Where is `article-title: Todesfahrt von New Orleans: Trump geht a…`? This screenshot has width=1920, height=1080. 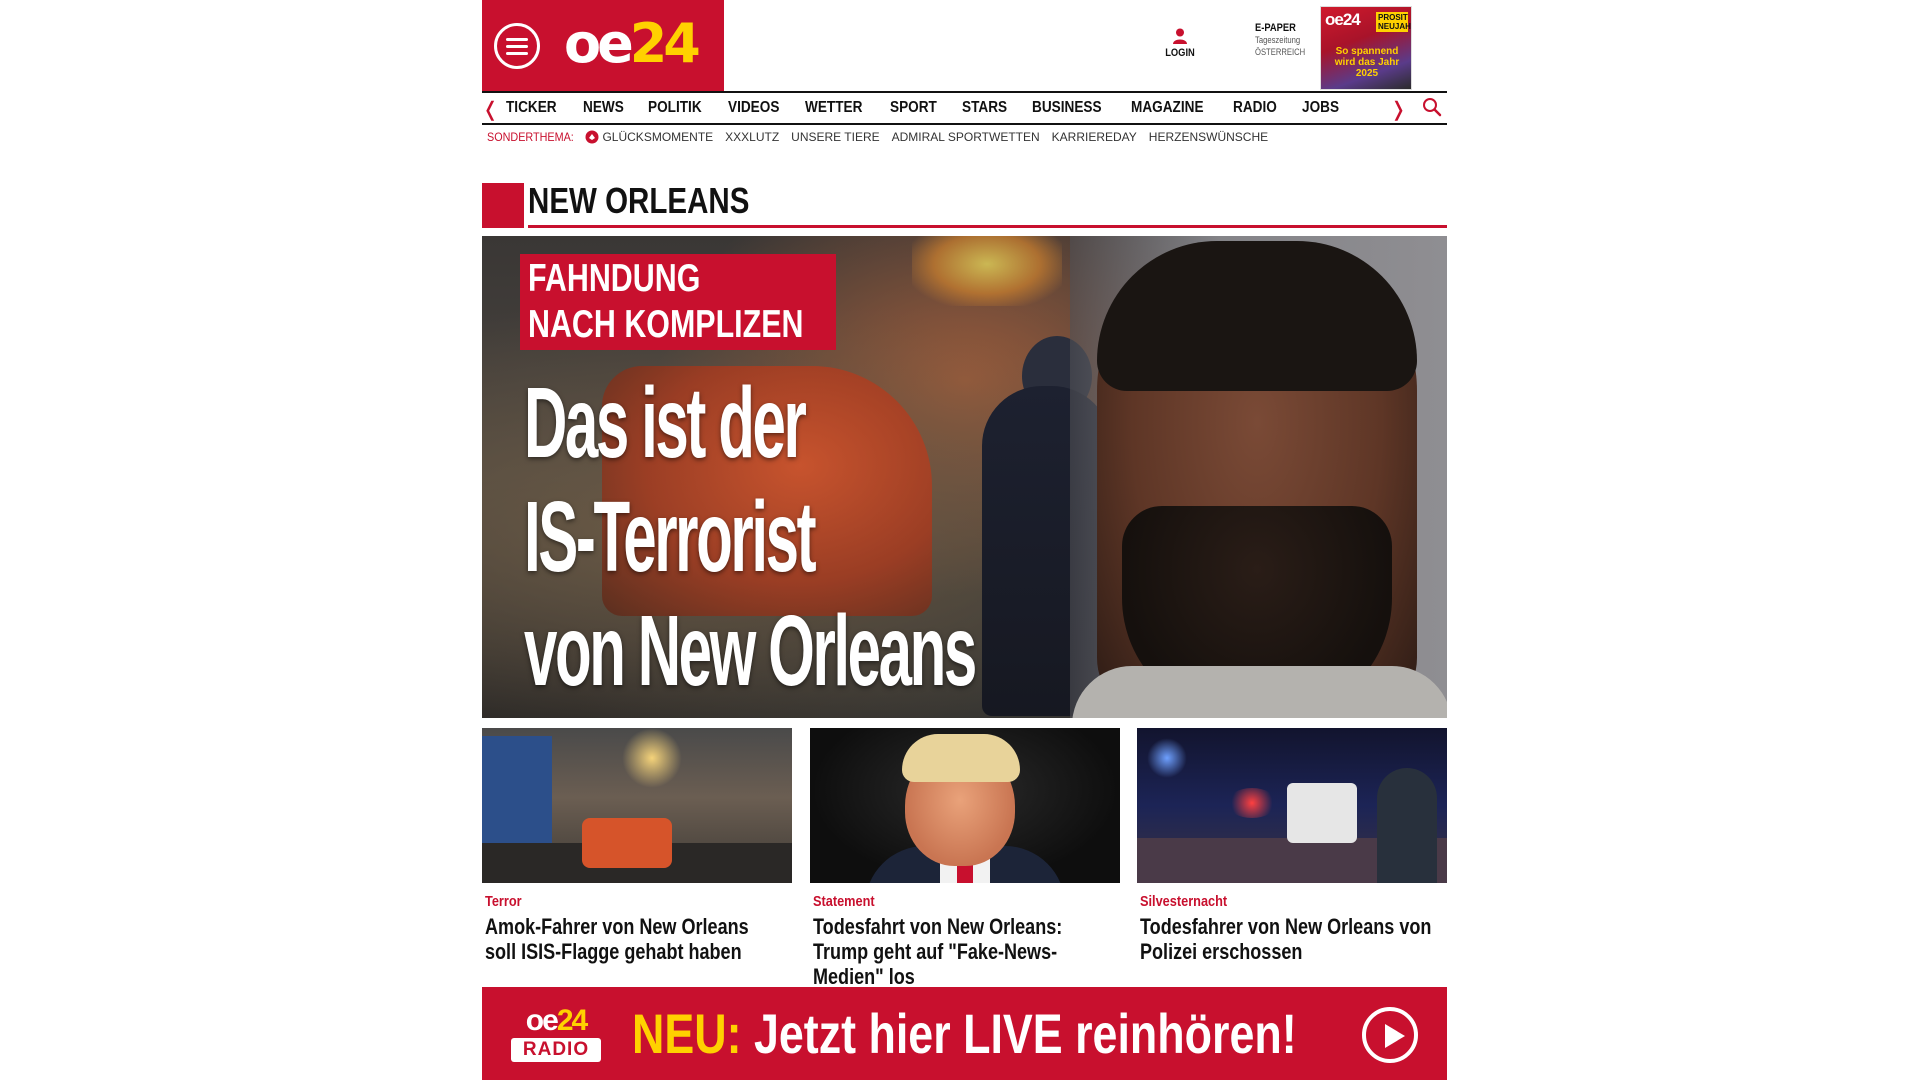 article-title: Todesfahrt von New Orleans: Trump geht a… is located at coordinates (960, 951).